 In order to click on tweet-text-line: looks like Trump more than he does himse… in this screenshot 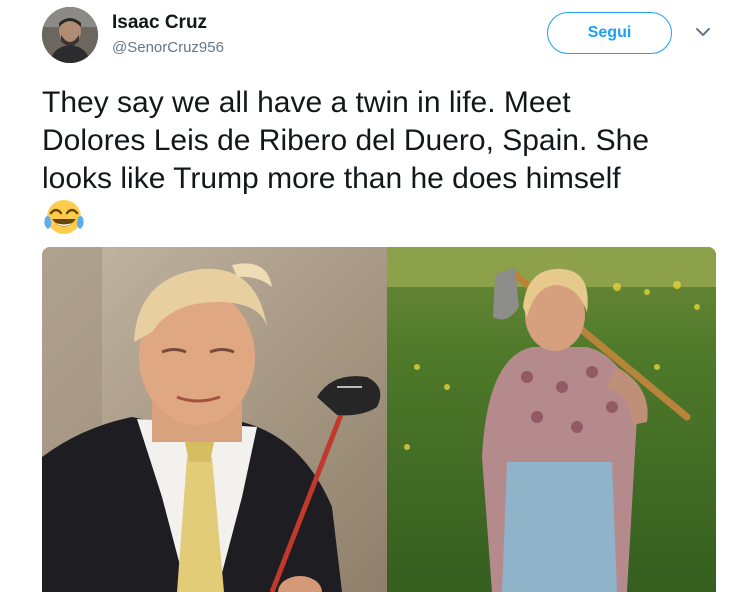, I will do `click(331, 178)`.